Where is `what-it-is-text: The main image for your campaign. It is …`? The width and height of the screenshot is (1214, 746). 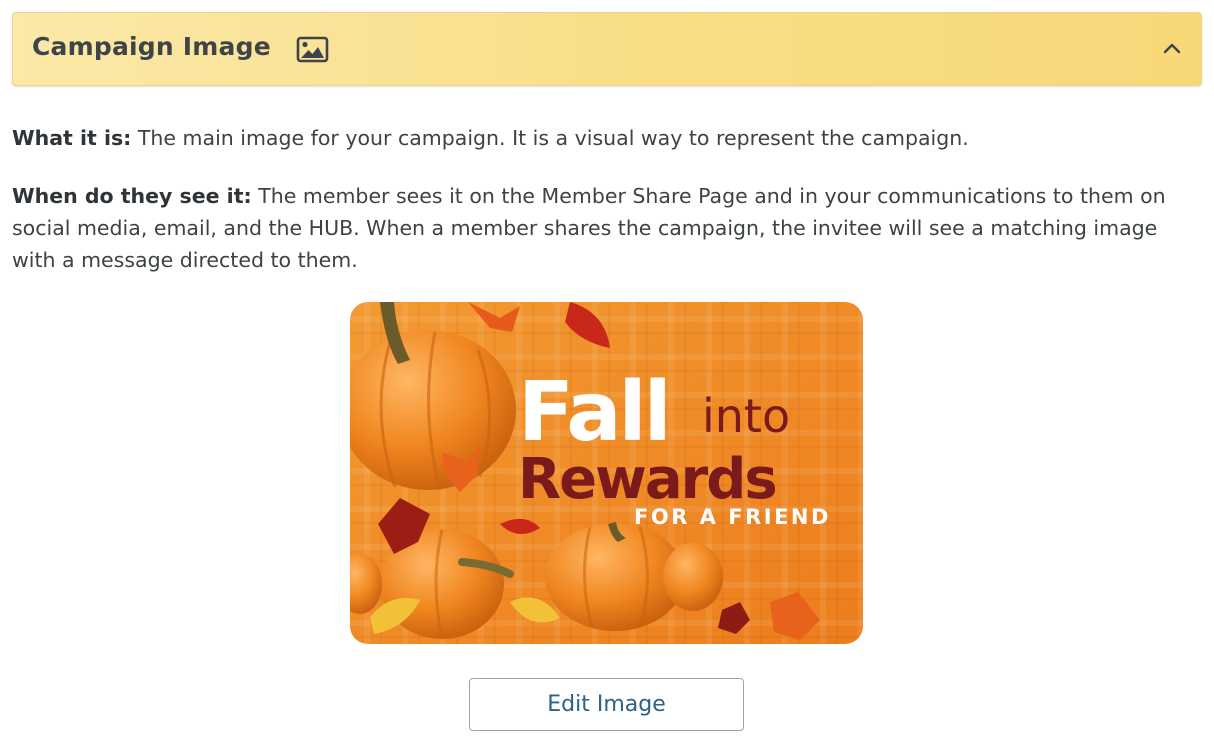
what-it-is-text: The main image for your campaign. It is … is located at coordinates (550, 138).